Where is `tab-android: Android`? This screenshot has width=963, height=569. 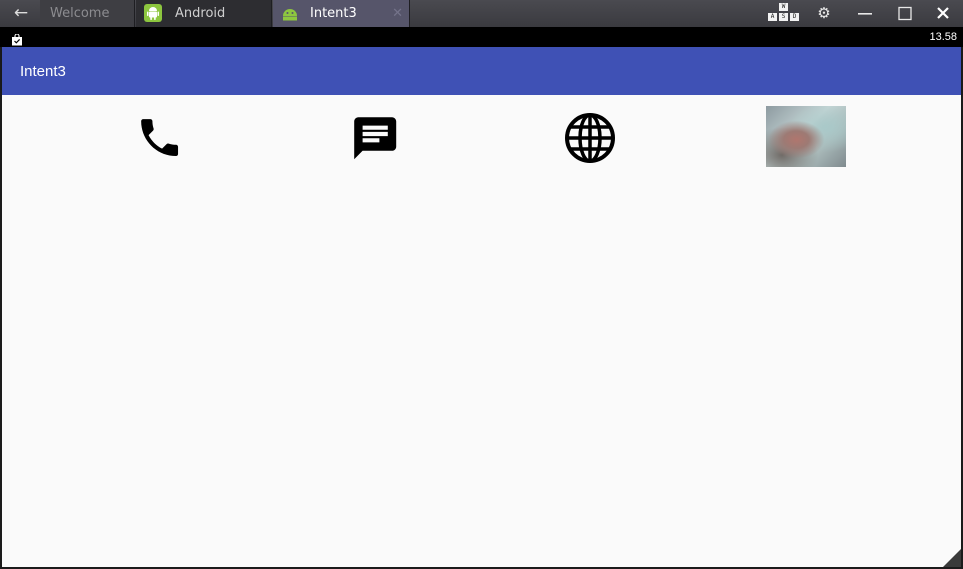
tab-android: Android is located at coordinates (204, 13).